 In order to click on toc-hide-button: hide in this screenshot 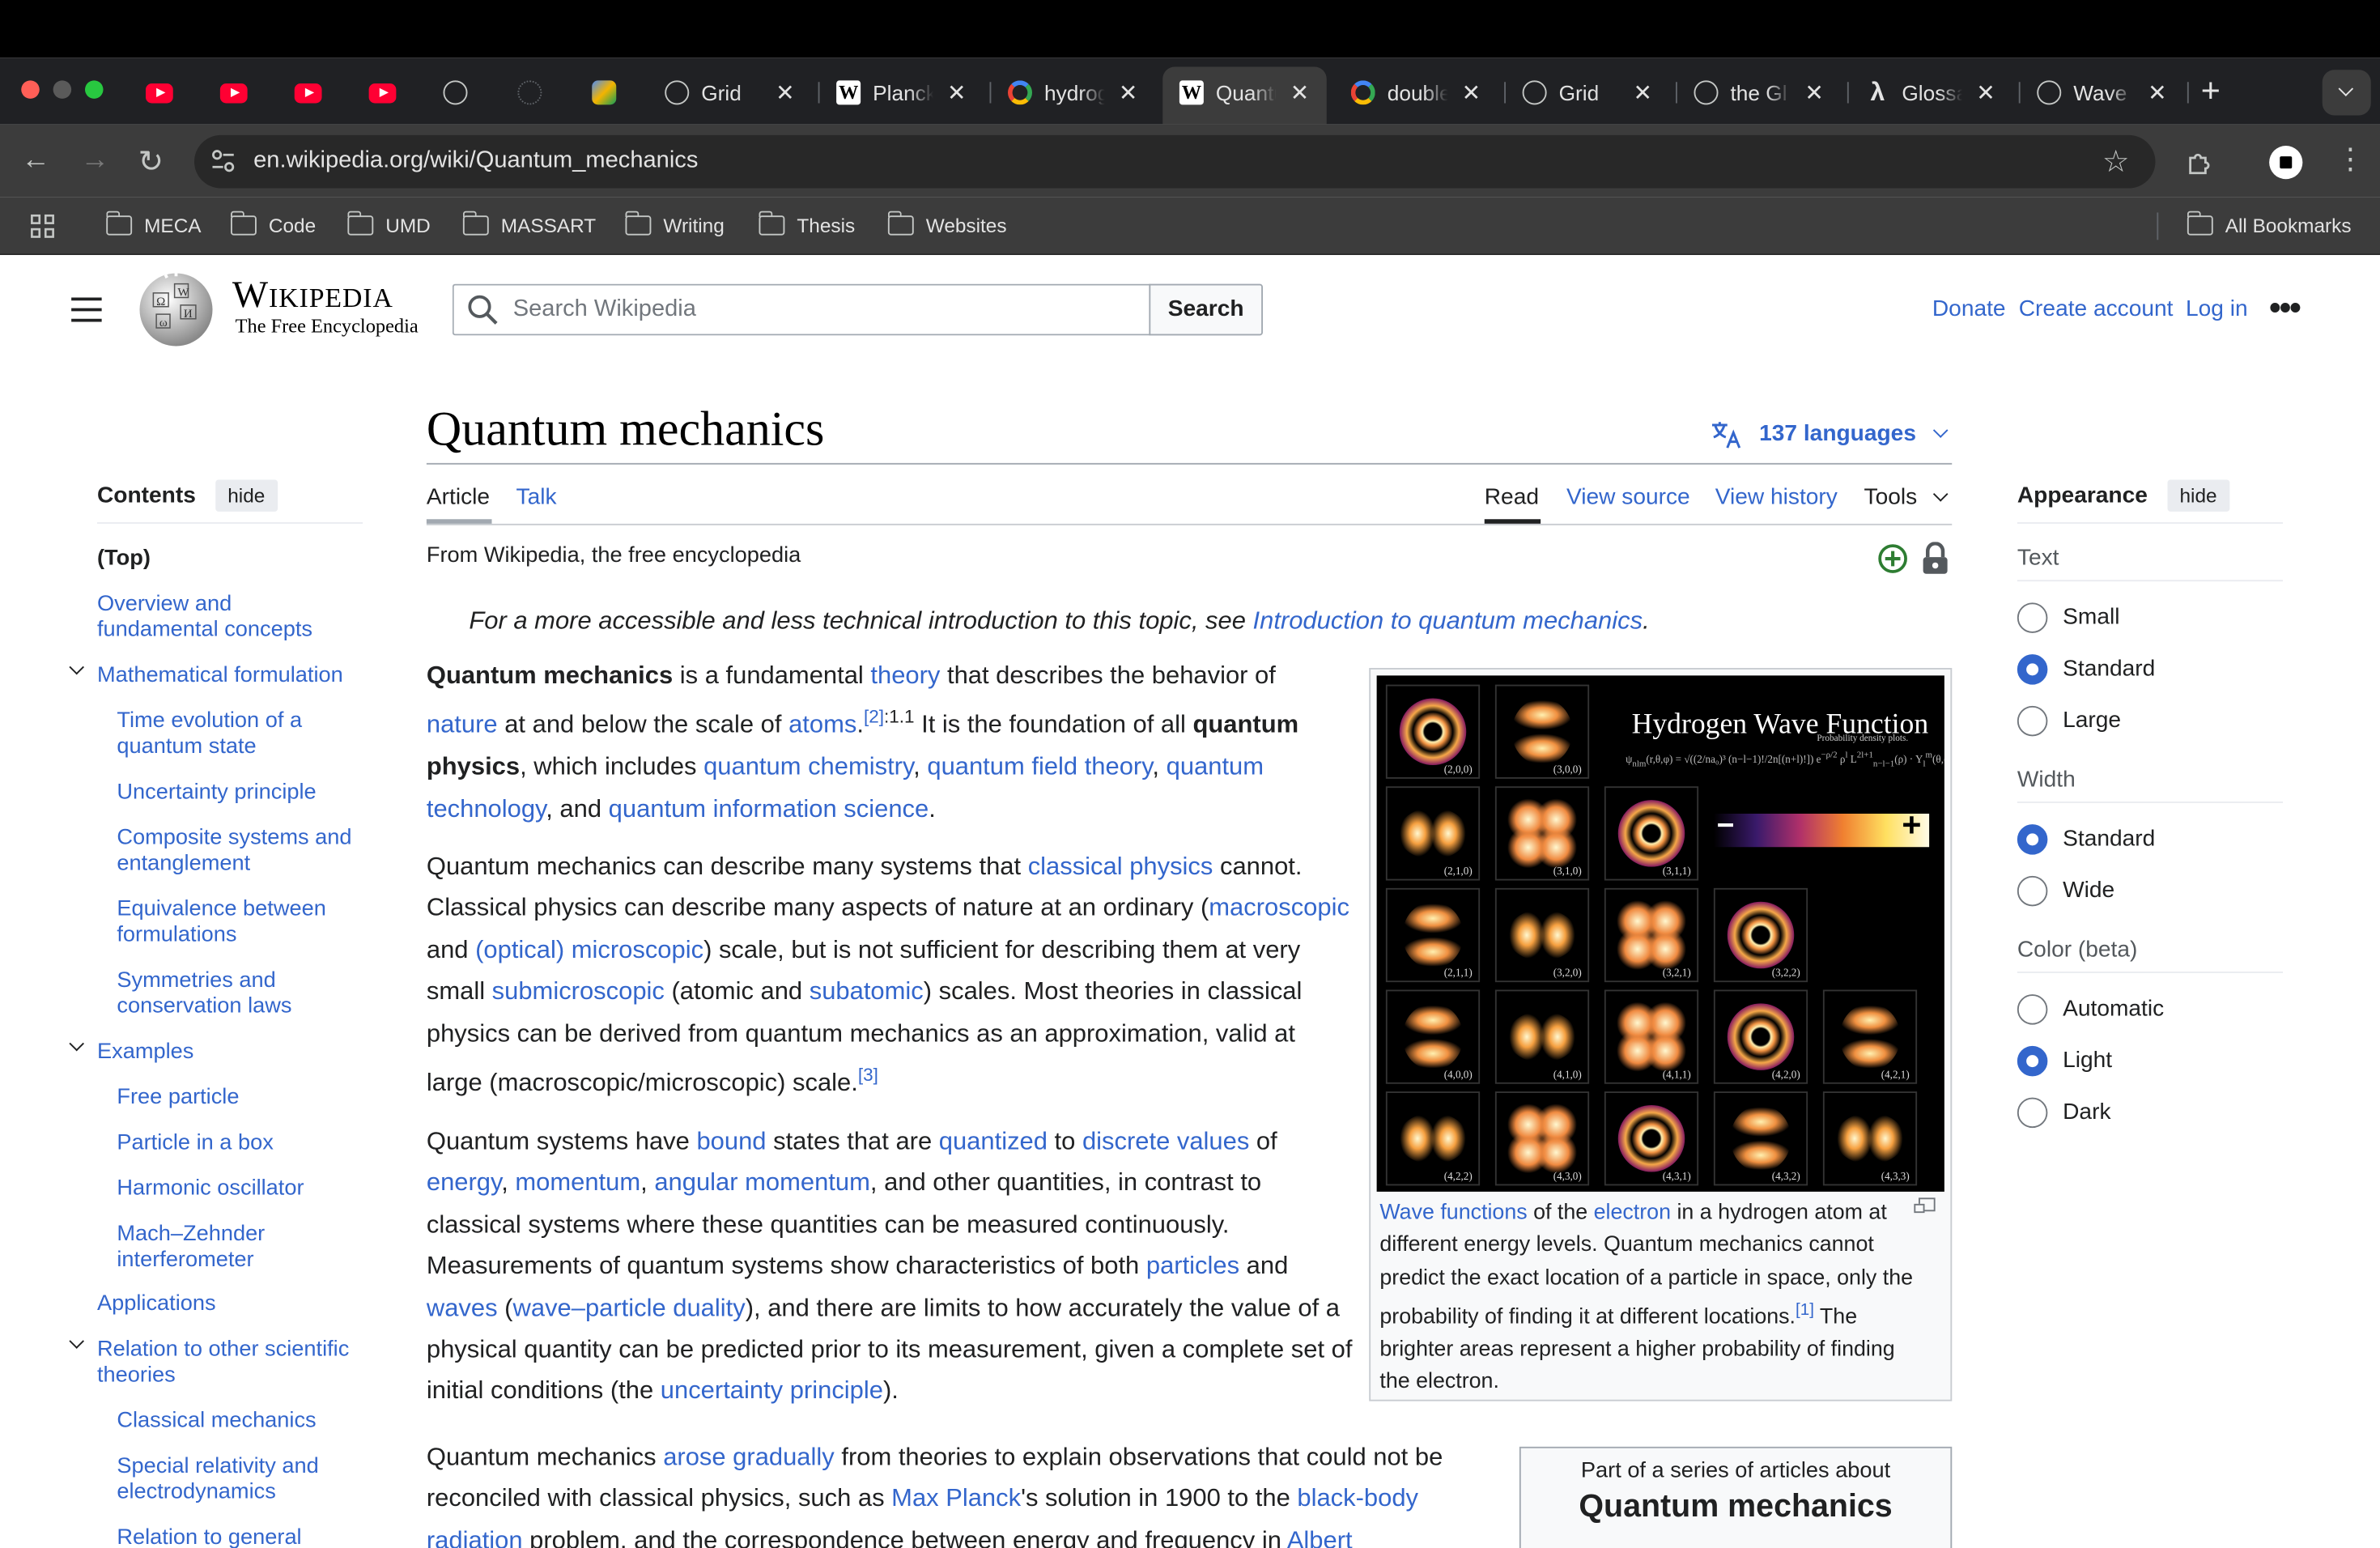, I will do `click(246, 495)`.